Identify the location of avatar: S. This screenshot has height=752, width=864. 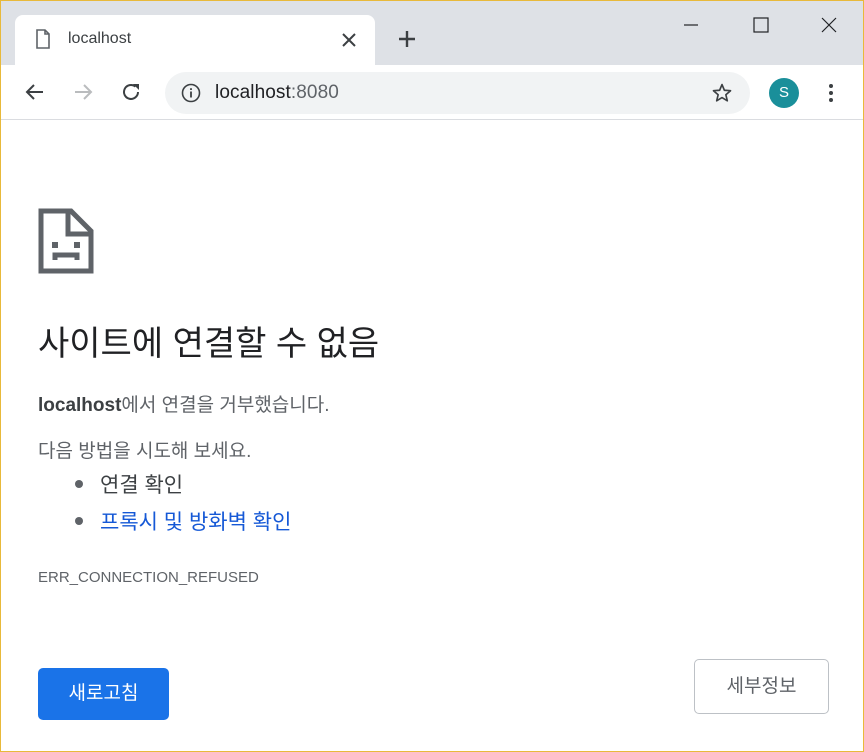
(784, 93).